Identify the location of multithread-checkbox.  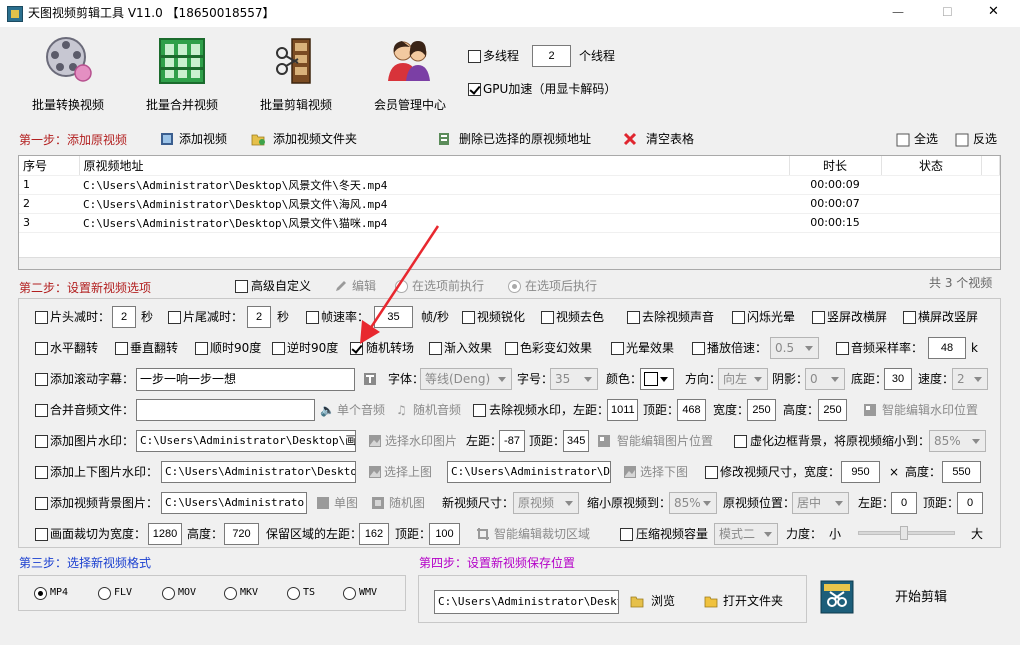
(474, 56).